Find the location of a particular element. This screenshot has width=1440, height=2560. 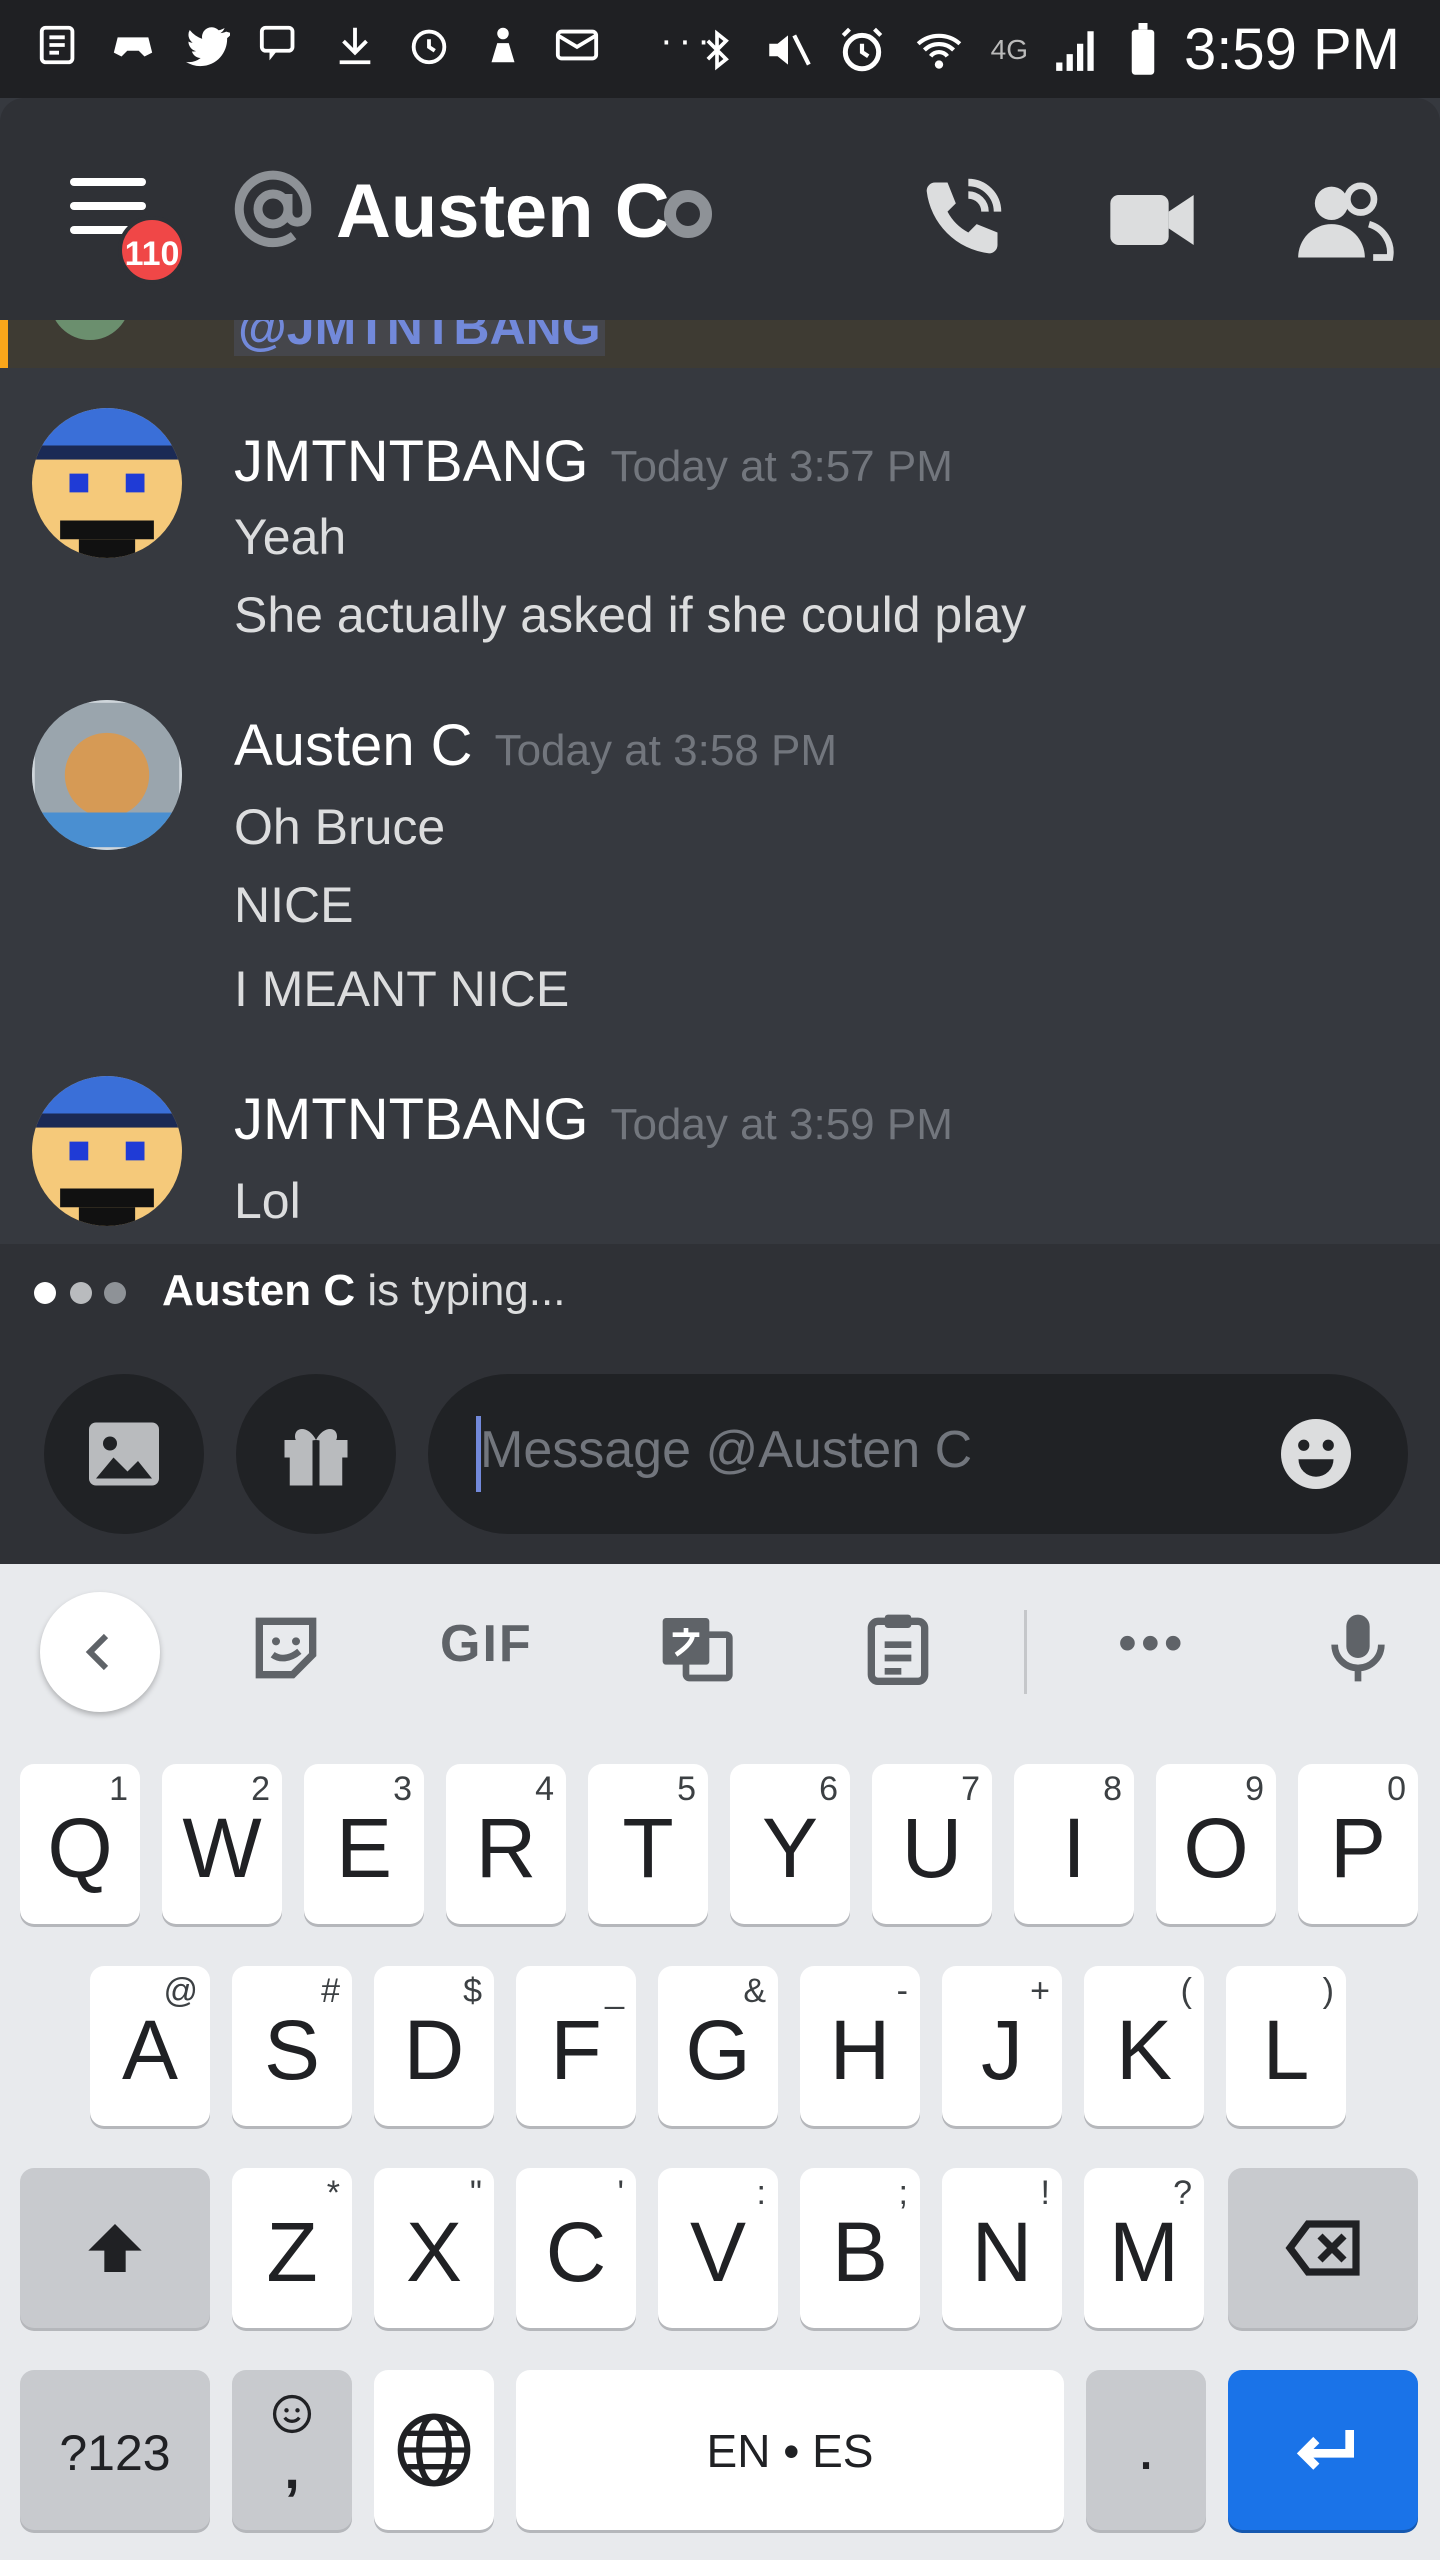

message-text: She actually asked if she could play is located at coordinates (630, 615).